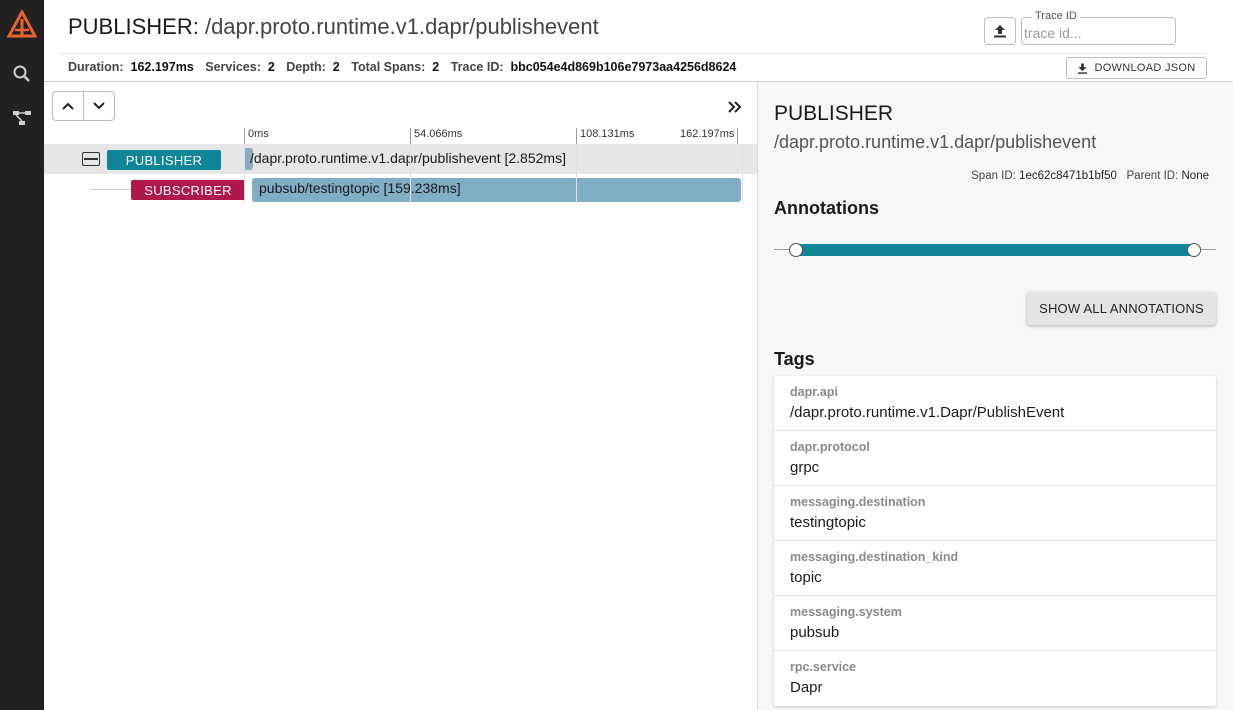 Image resolution: width=1233 pixels, height=710 pixels. Describe the element at coordinates (823, 667) in the screenshot. I see `tag-key: rpc.service` at that location.